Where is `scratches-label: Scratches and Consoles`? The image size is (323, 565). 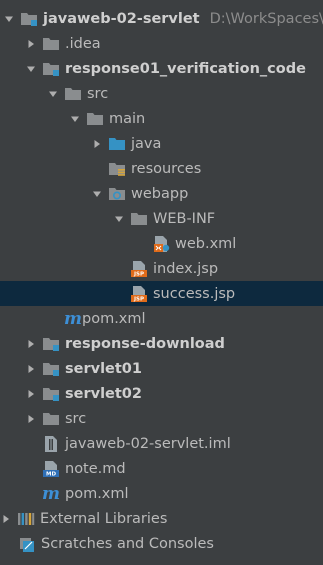
scratches-label: Scratches and Consoles is located at coordinates (127, 543).